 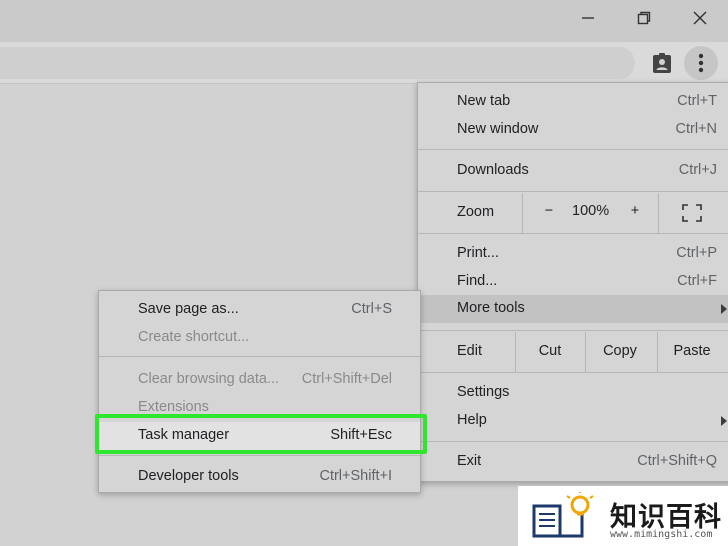 I want to click on zoom-level: 100%, so click(x=591, y=211).